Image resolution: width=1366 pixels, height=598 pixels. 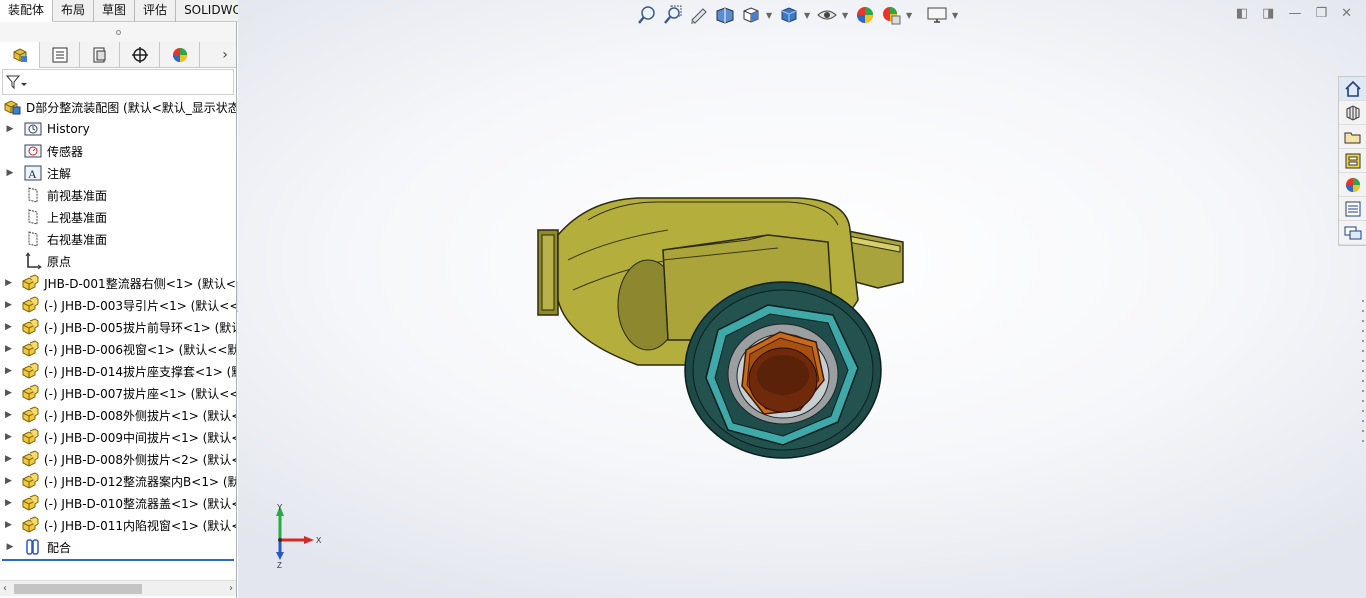 I want to click on tree-item-1: 传感器, so click(x=118, y=151).